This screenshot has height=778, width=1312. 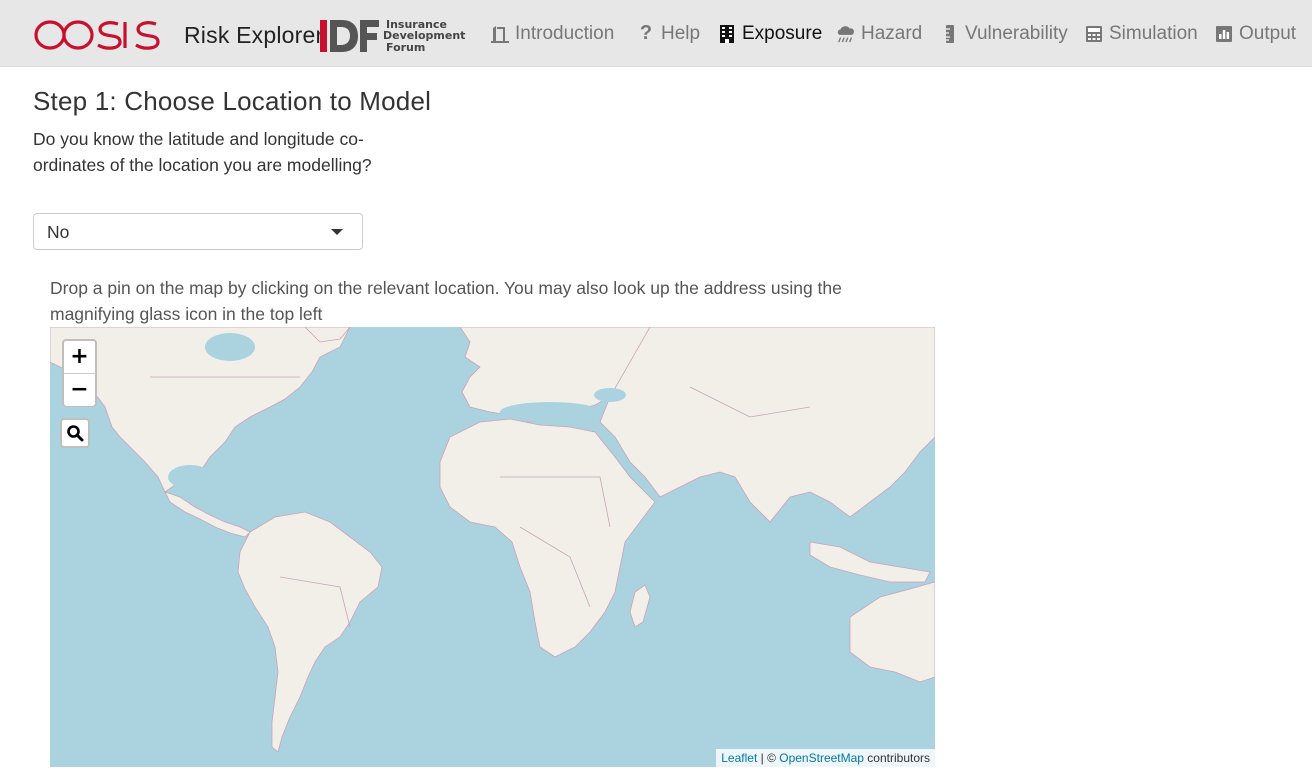 What do you see at coordinates (870, 562) in the screenshot?
I see `land-indonesia` at bounding box center [870, 562].